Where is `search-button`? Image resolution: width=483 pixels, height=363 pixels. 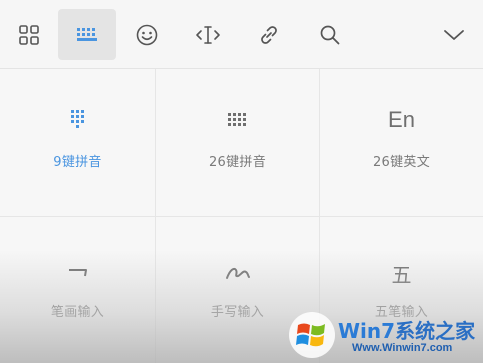 search-button is located at coordinates (330, 34).